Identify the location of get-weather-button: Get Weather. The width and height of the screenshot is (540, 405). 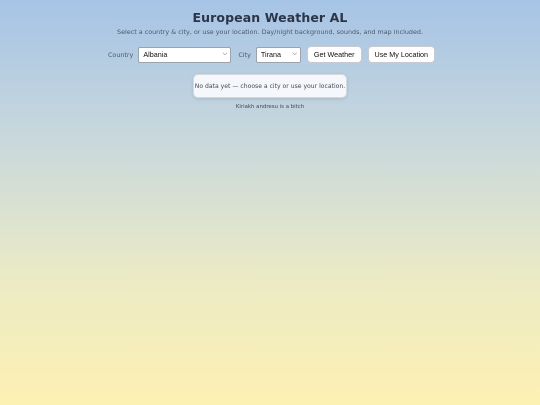
(334, 54).